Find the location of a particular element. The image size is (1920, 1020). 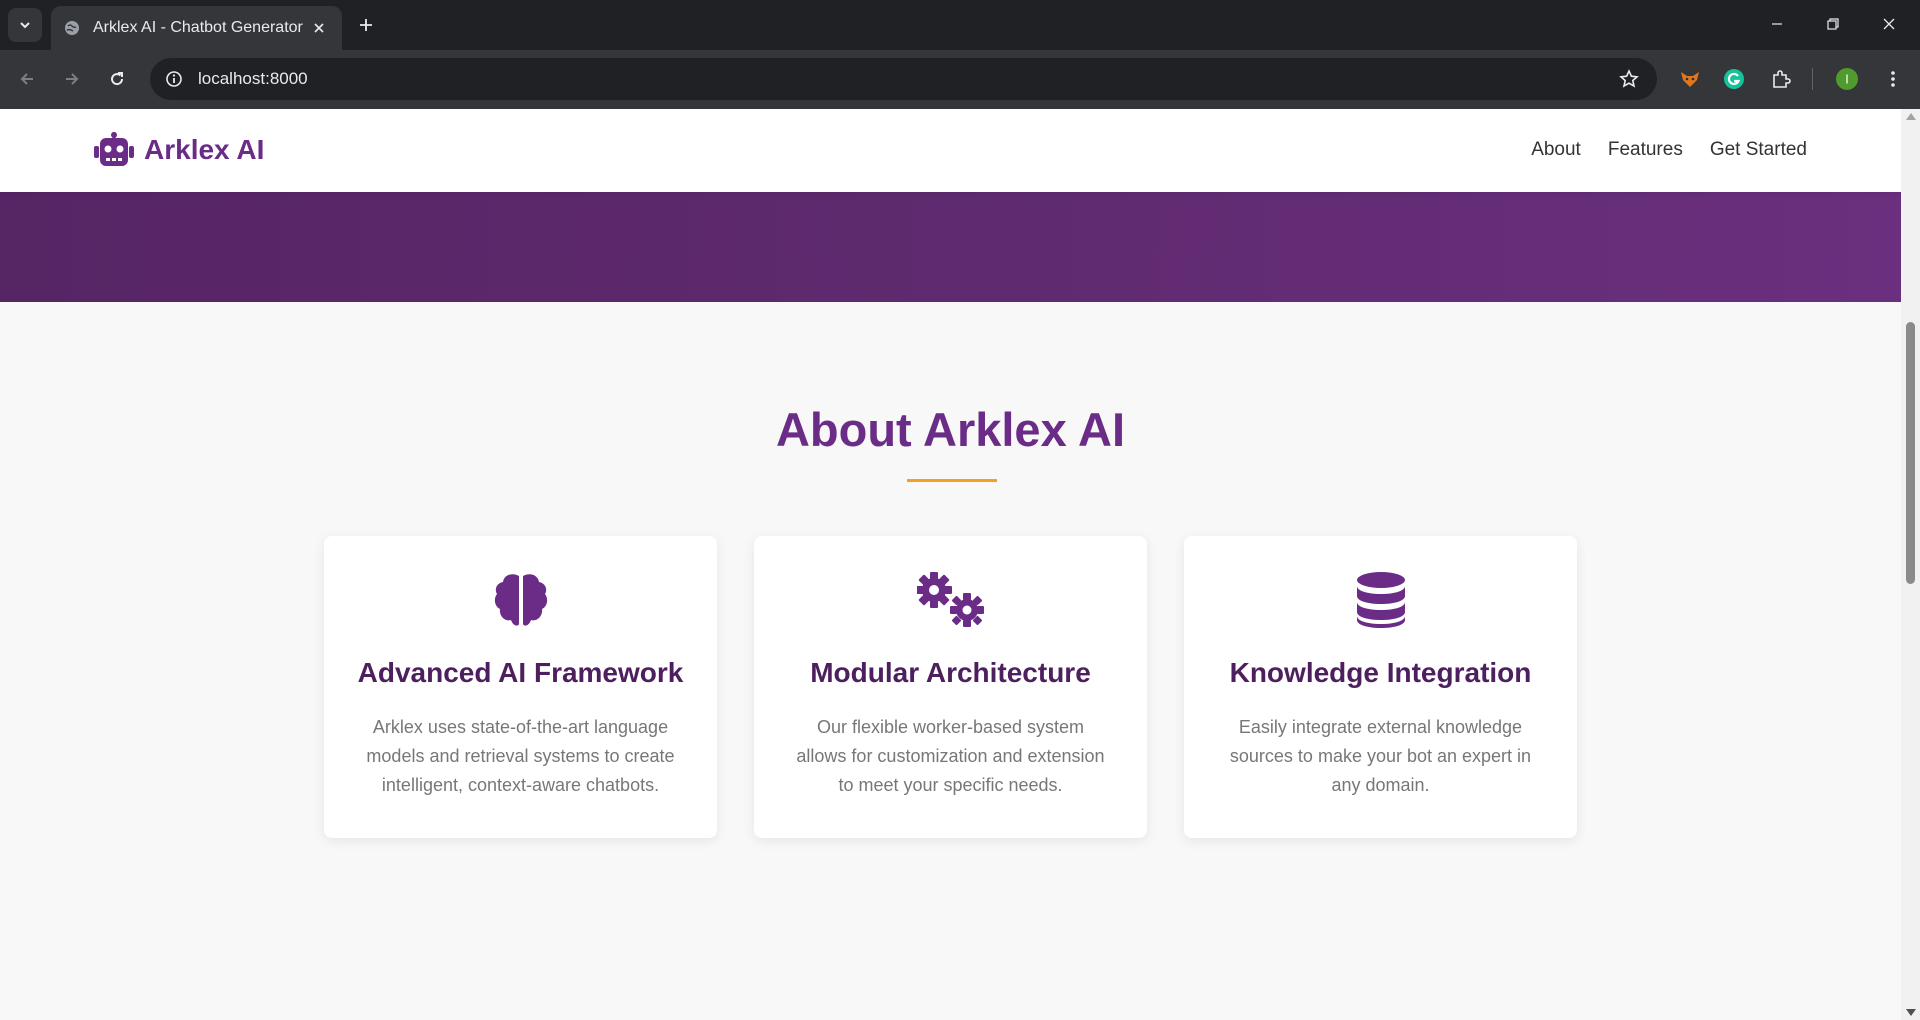

restore-button is located at coordinates (1833, 24).